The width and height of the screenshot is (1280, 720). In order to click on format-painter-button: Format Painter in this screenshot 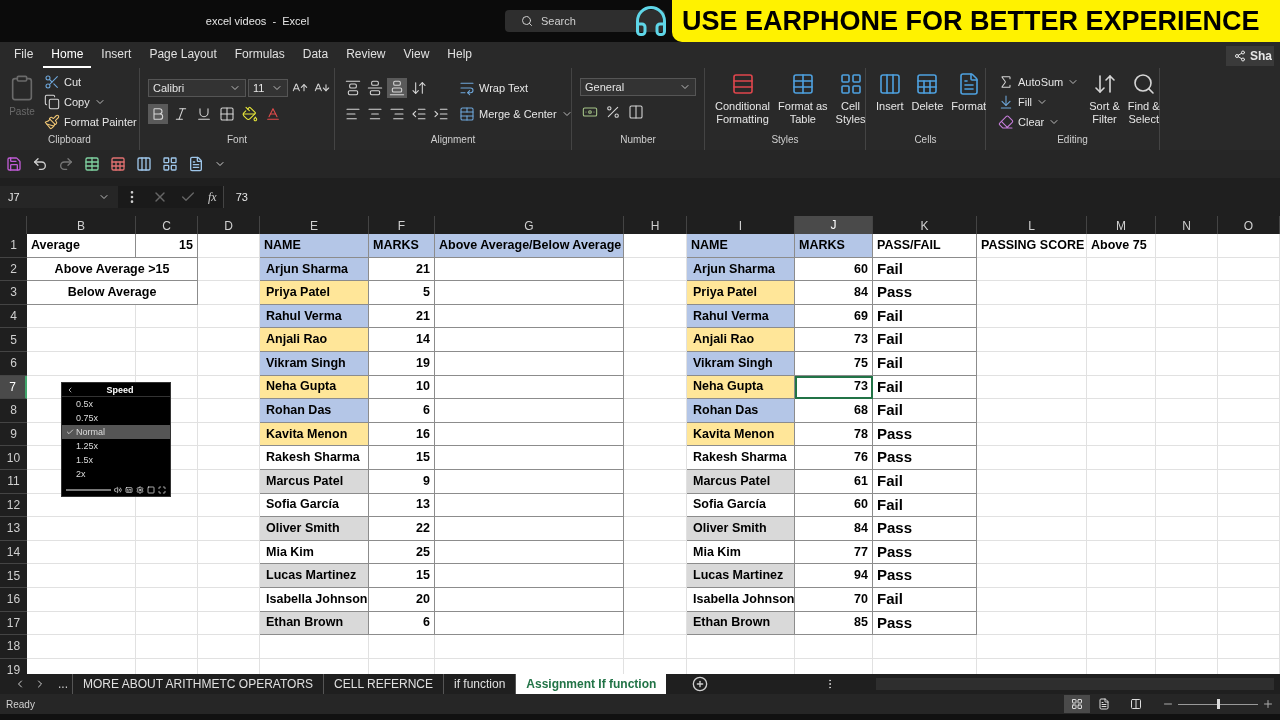, I will do `click(90, 122)`.